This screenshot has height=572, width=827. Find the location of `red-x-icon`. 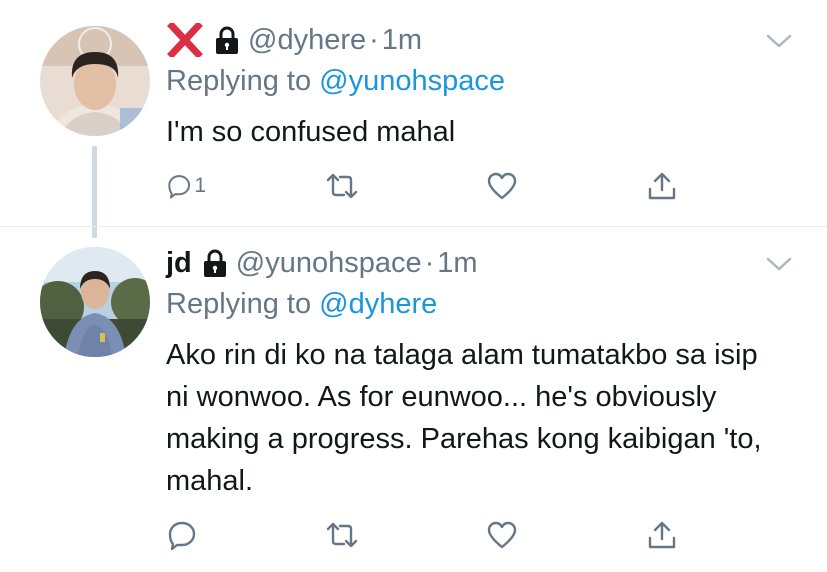

red-x-icon is located at coordinates (185, 40).